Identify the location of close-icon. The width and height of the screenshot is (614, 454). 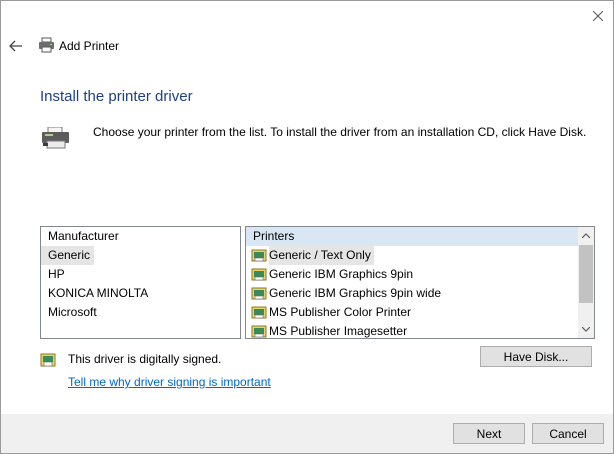
(598, 16).